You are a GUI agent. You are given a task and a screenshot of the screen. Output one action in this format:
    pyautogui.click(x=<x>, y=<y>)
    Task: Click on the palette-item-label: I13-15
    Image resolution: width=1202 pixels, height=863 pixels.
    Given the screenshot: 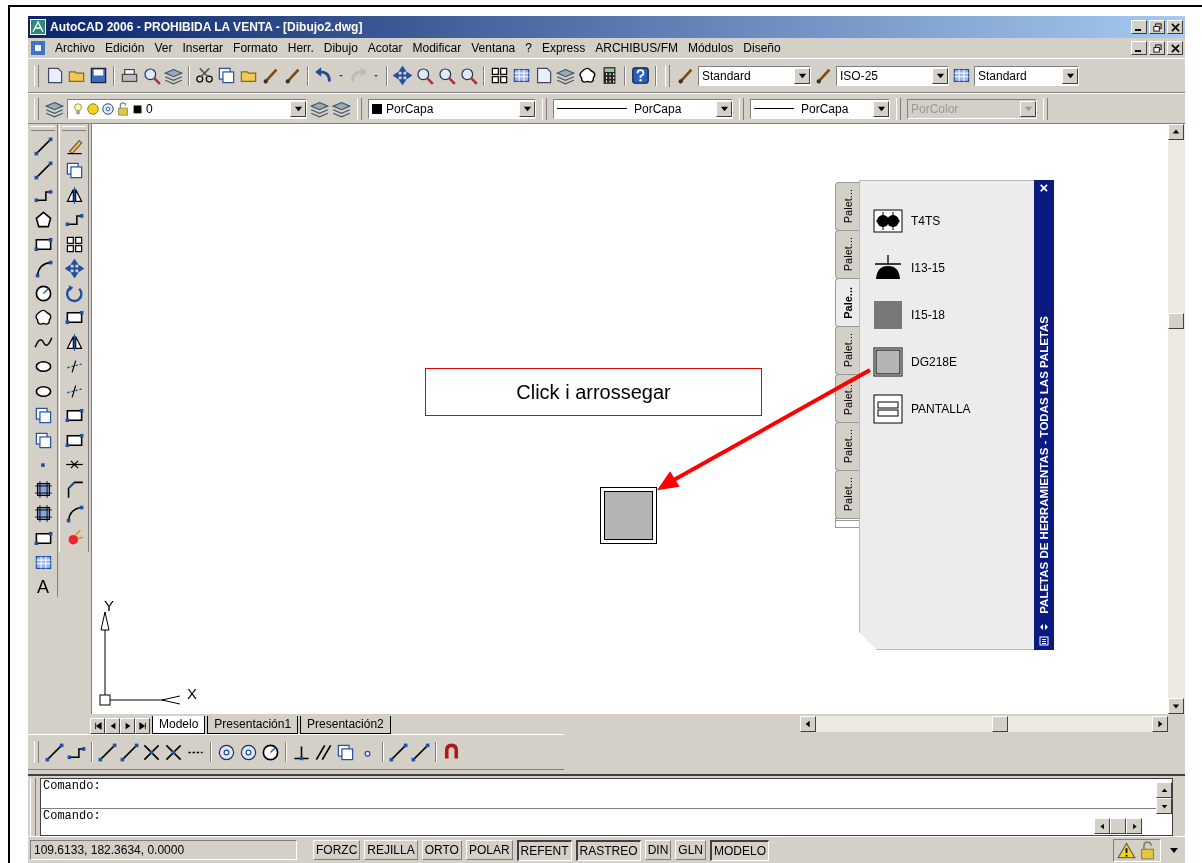 What is the action you would take?
    pyautogui.click(x=928, y=267)
    